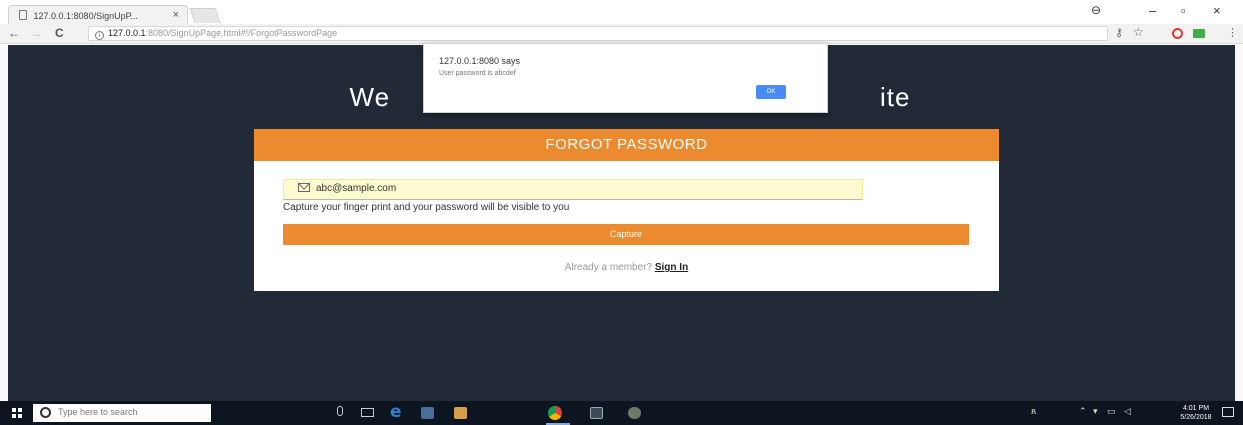  I want to click on edge-icon: e, so click(396, 412).